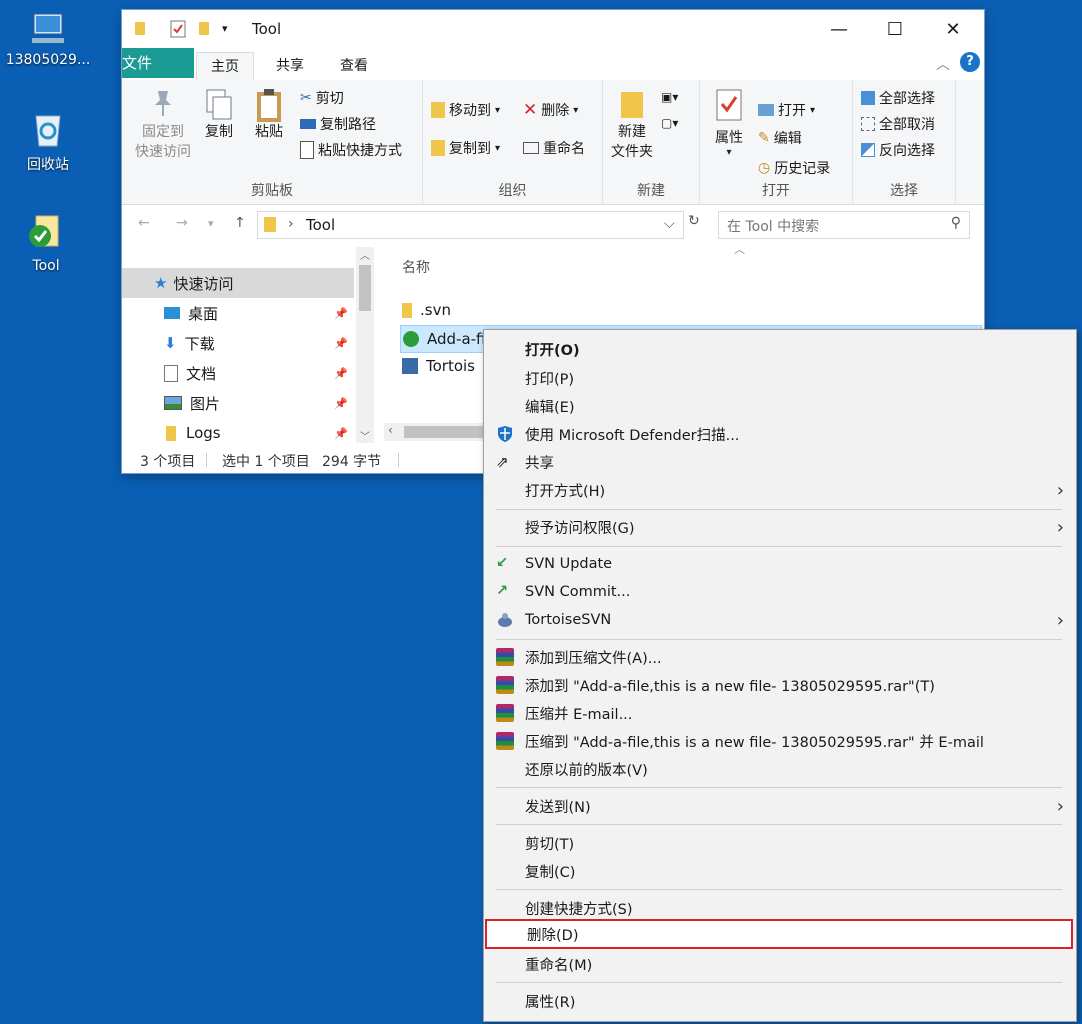  Describe the element at coordinates (438, 366) in the screenshot. I see `list-item: Tortois` at that location.